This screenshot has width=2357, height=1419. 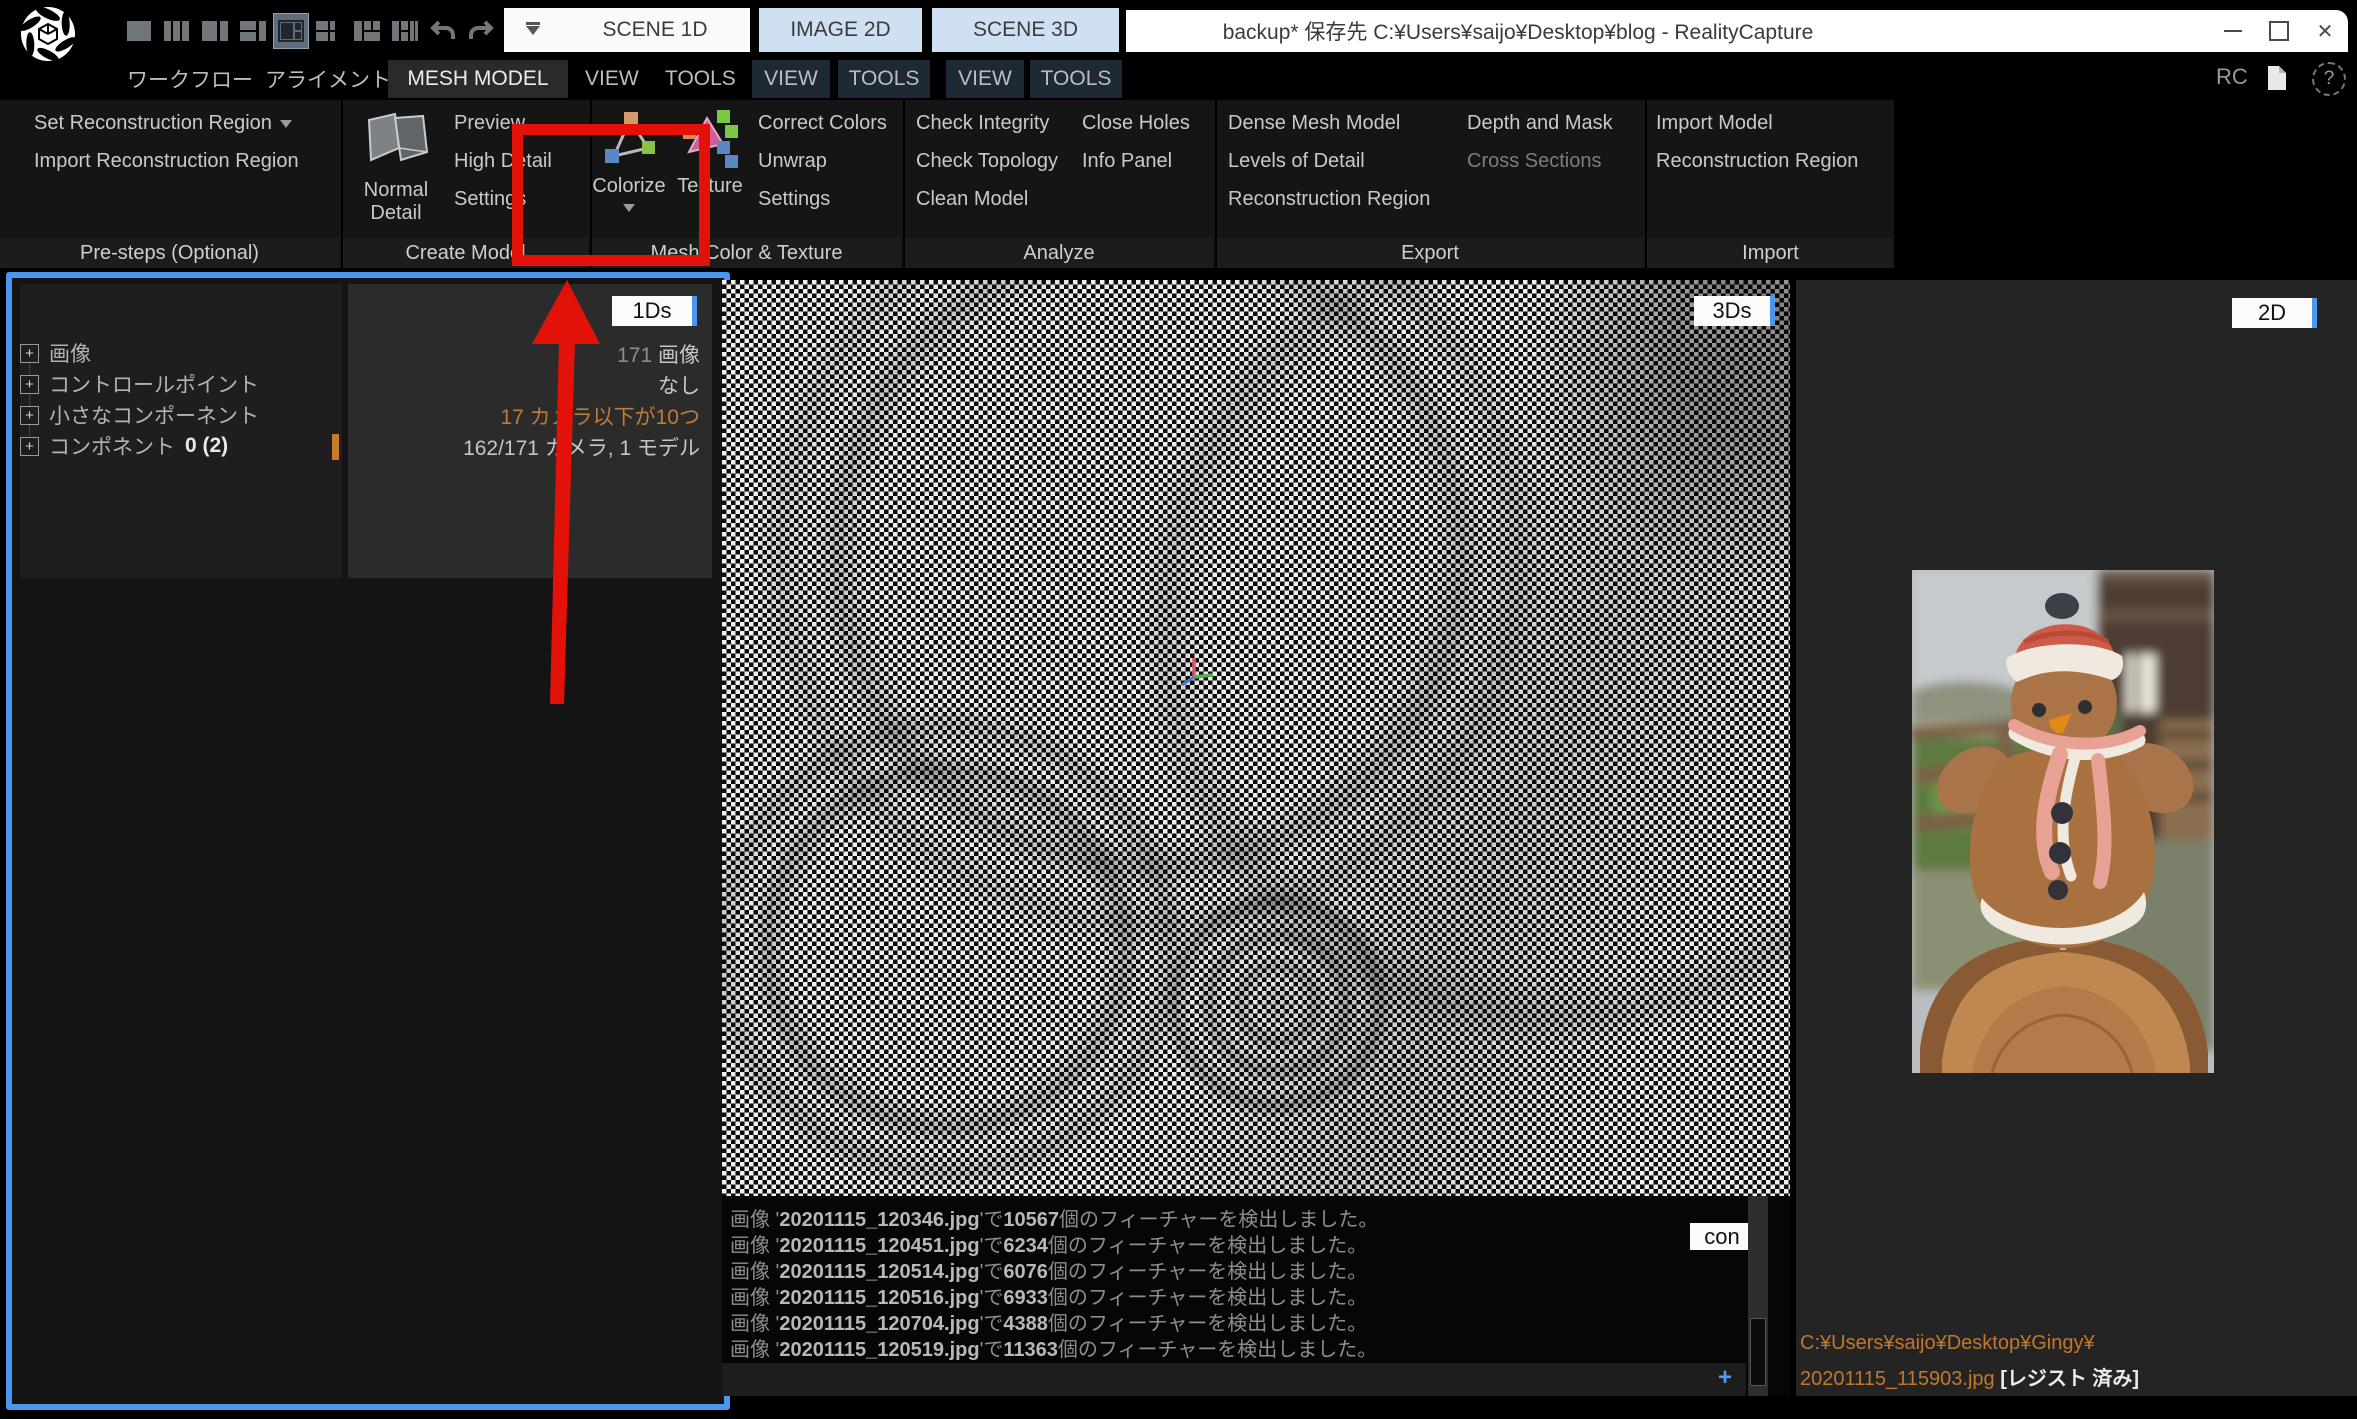 I want to click on ribbon-close-holes: Close Holes, so click(x=1136, y=123).